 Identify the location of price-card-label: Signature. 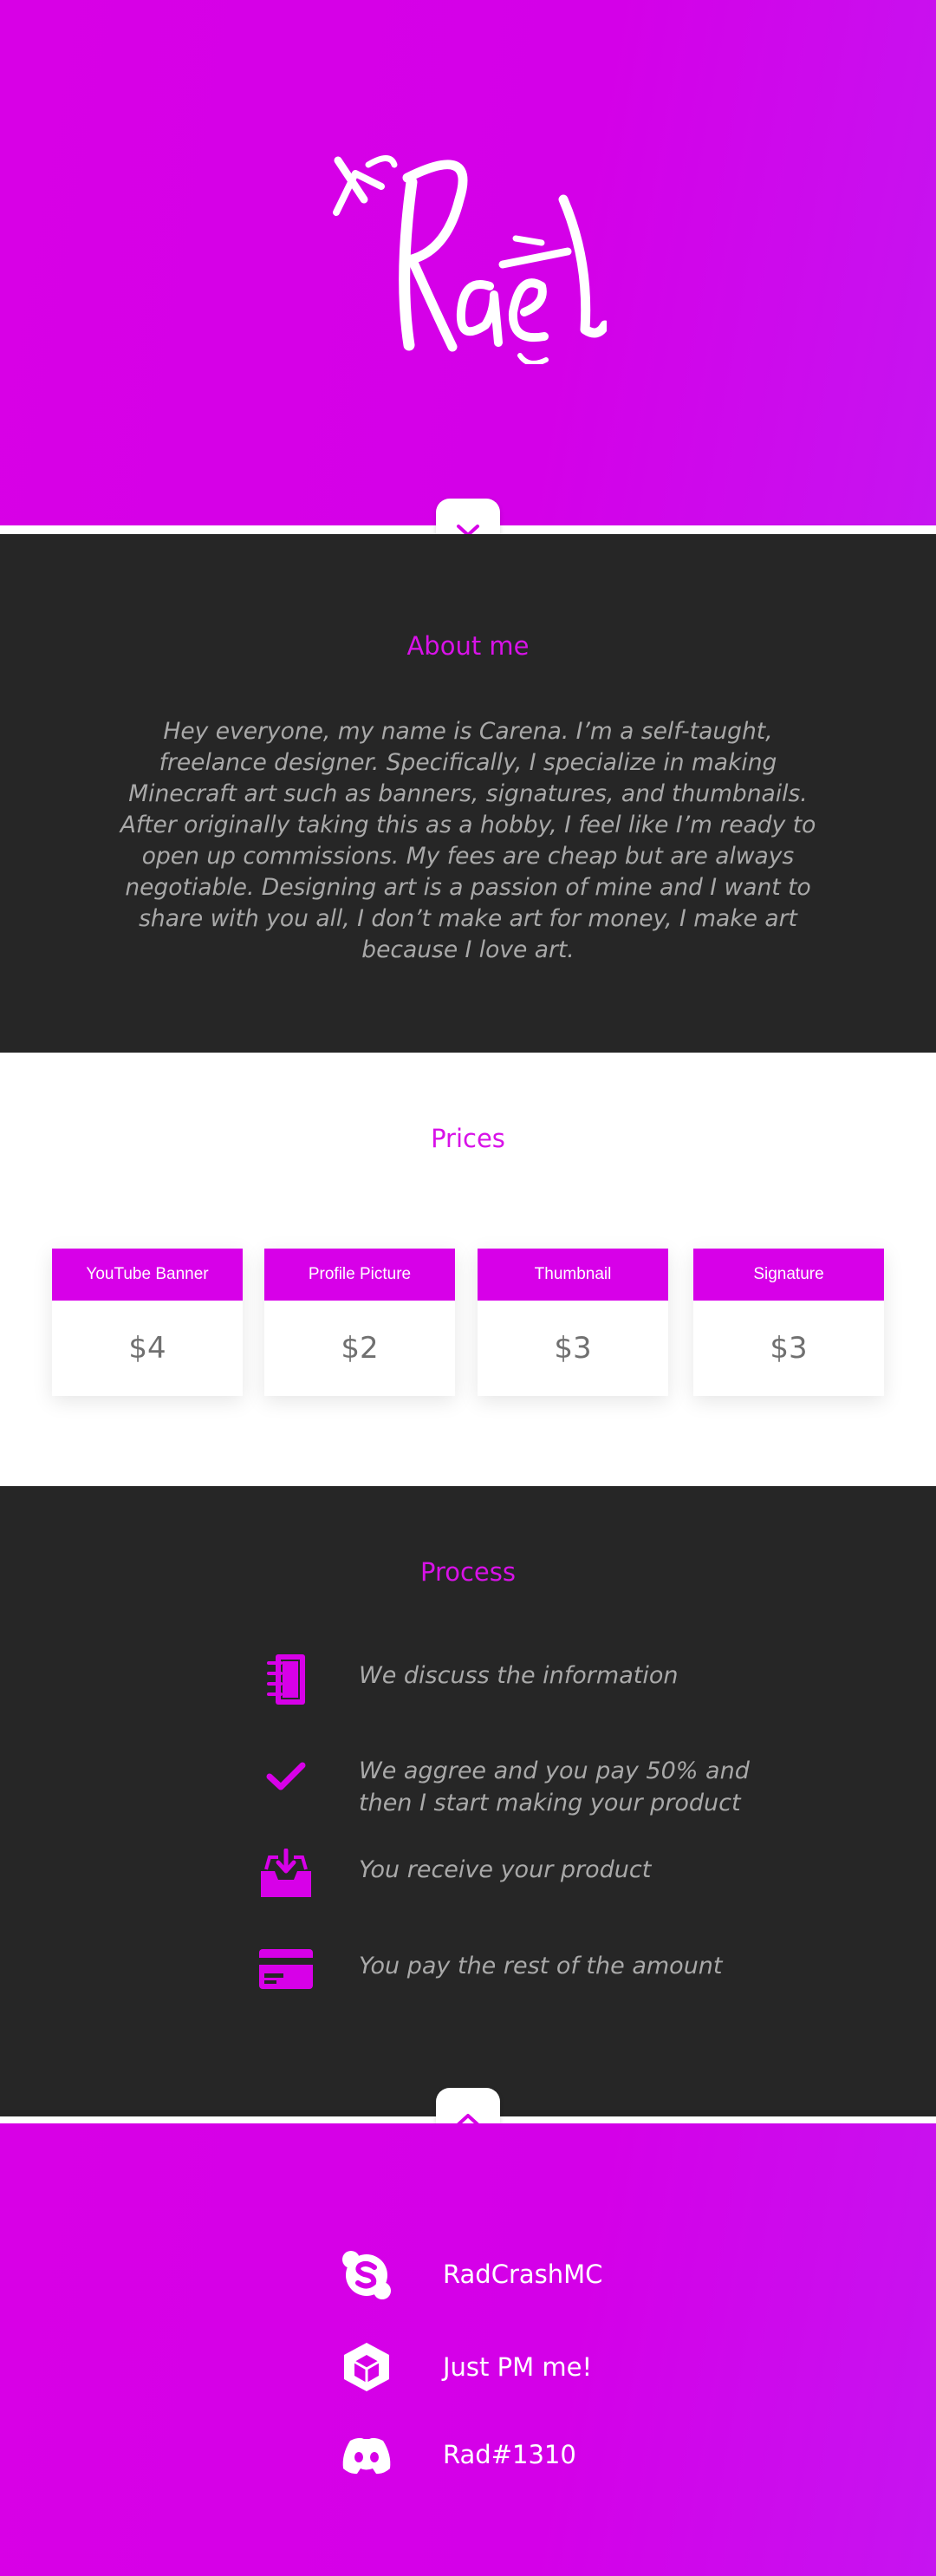
(788, 1275).